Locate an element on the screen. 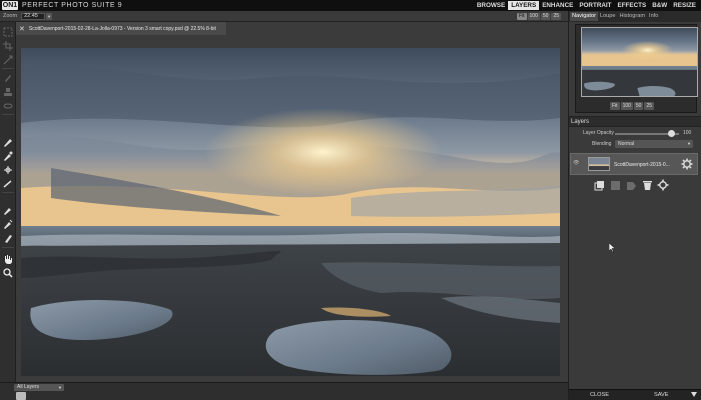  zoom-dropdown-icon: ▼ is located at coordinates (49, 16).